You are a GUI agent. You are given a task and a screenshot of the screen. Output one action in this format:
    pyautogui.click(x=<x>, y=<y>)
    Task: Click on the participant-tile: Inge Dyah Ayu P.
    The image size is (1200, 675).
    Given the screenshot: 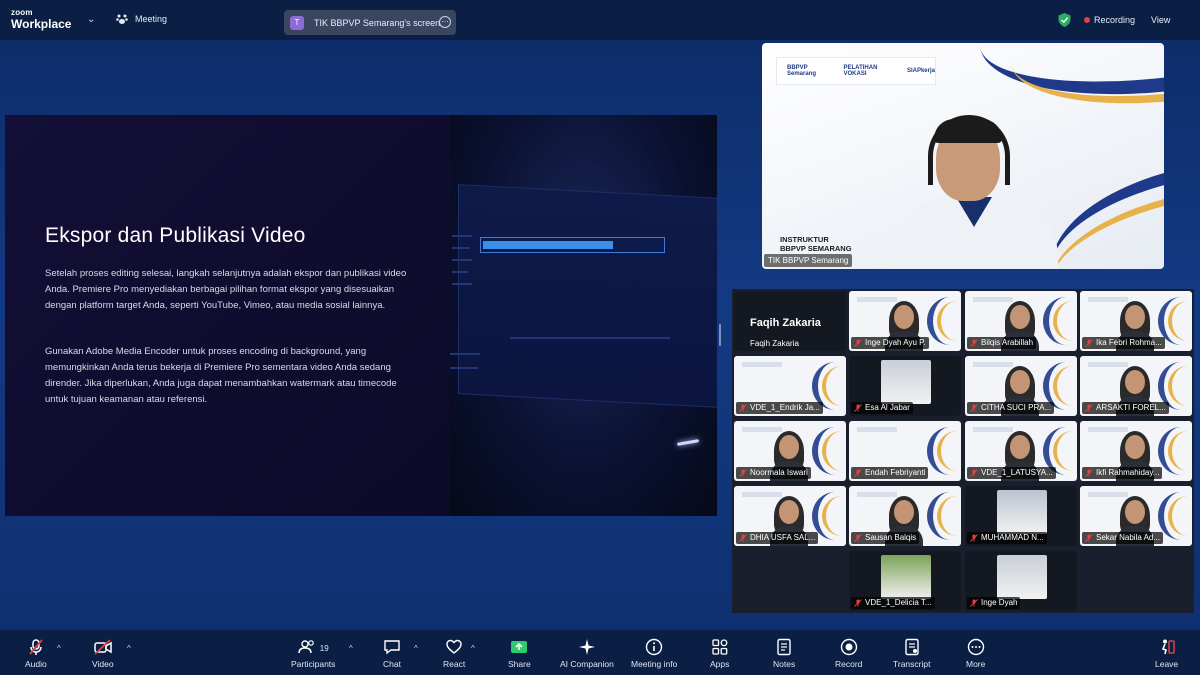 What is the action you would take?
    pyautogui.click(x=905, y=321)
    